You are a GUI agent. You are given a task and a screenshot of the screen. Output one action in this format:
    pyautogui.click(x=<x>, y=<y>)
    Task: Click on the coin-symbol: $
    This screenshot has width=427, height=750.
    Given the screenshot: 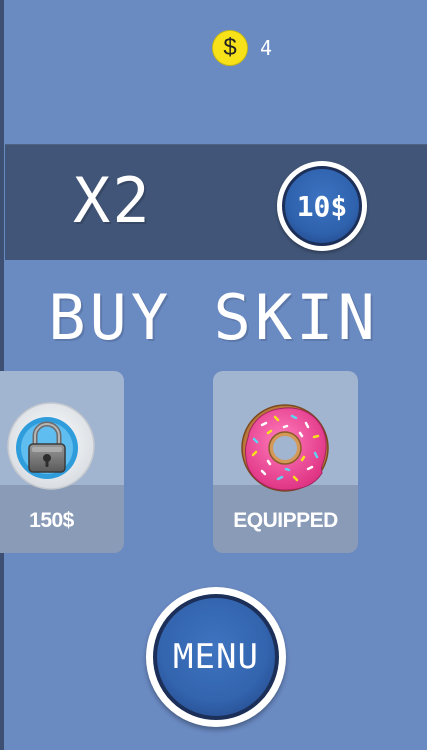 What is the action you would take?
    pyautogui.click(x=230, y=47)
    